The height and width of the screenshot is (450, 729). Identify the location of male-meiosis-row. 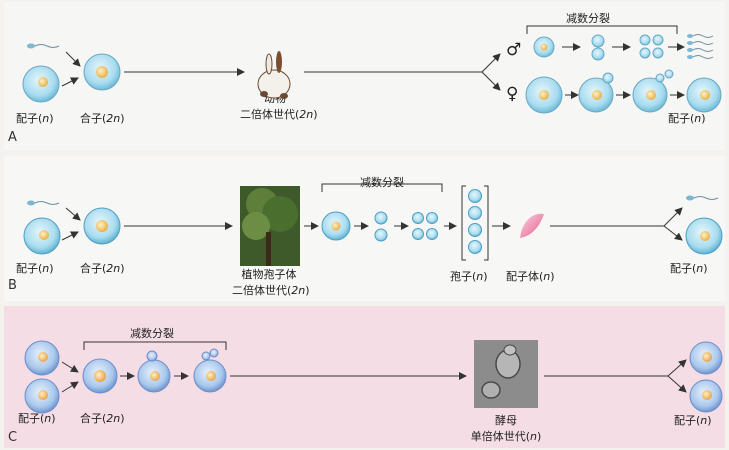
(623, 47).